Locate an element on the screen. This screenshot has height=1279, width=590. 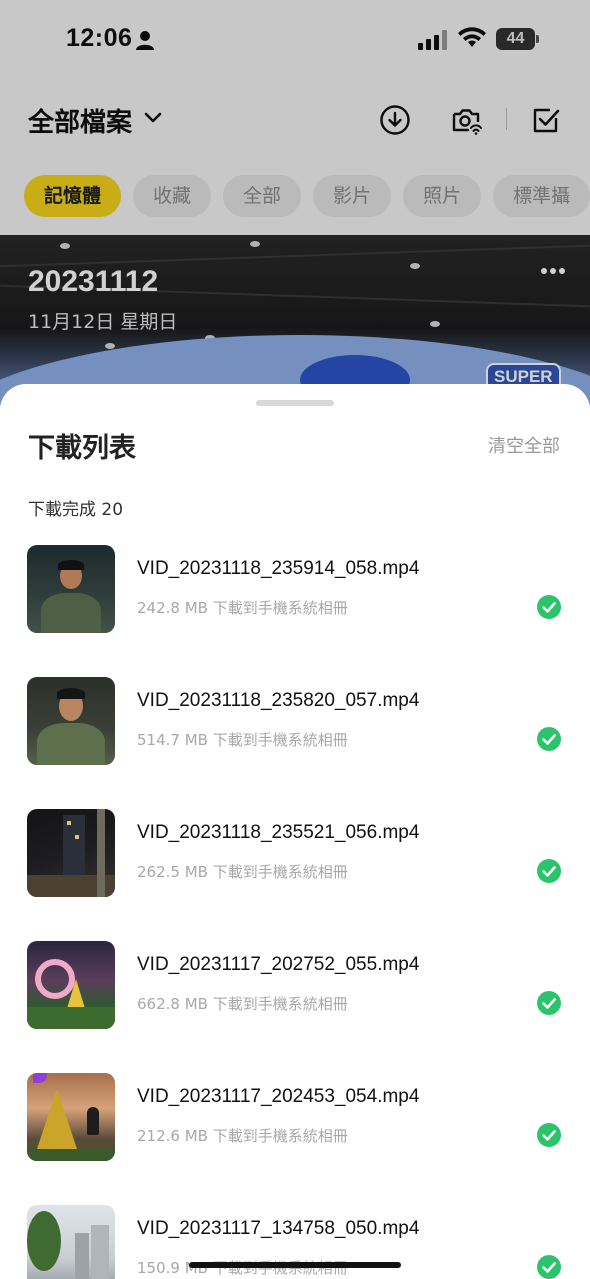
file-size: 242.8 MB is located at coordinates (172, 608).